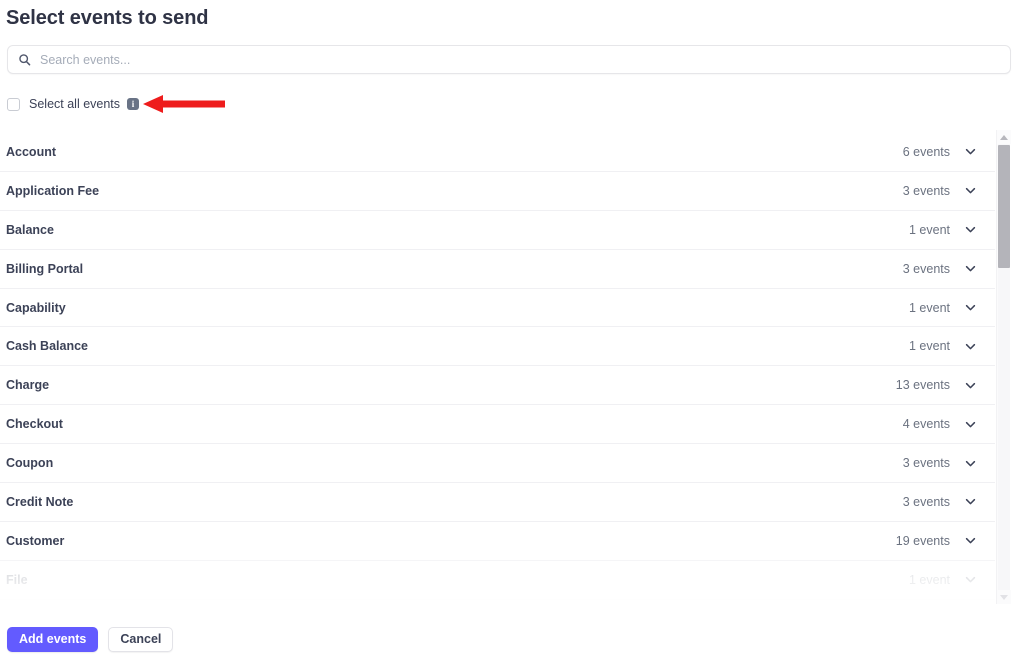 This screenshot has width=1024, height=656. What do you see at coordinates (1004, 206) in the screenshot?
I see `scrollbar-thumb` at bounding box center [1004, 206].